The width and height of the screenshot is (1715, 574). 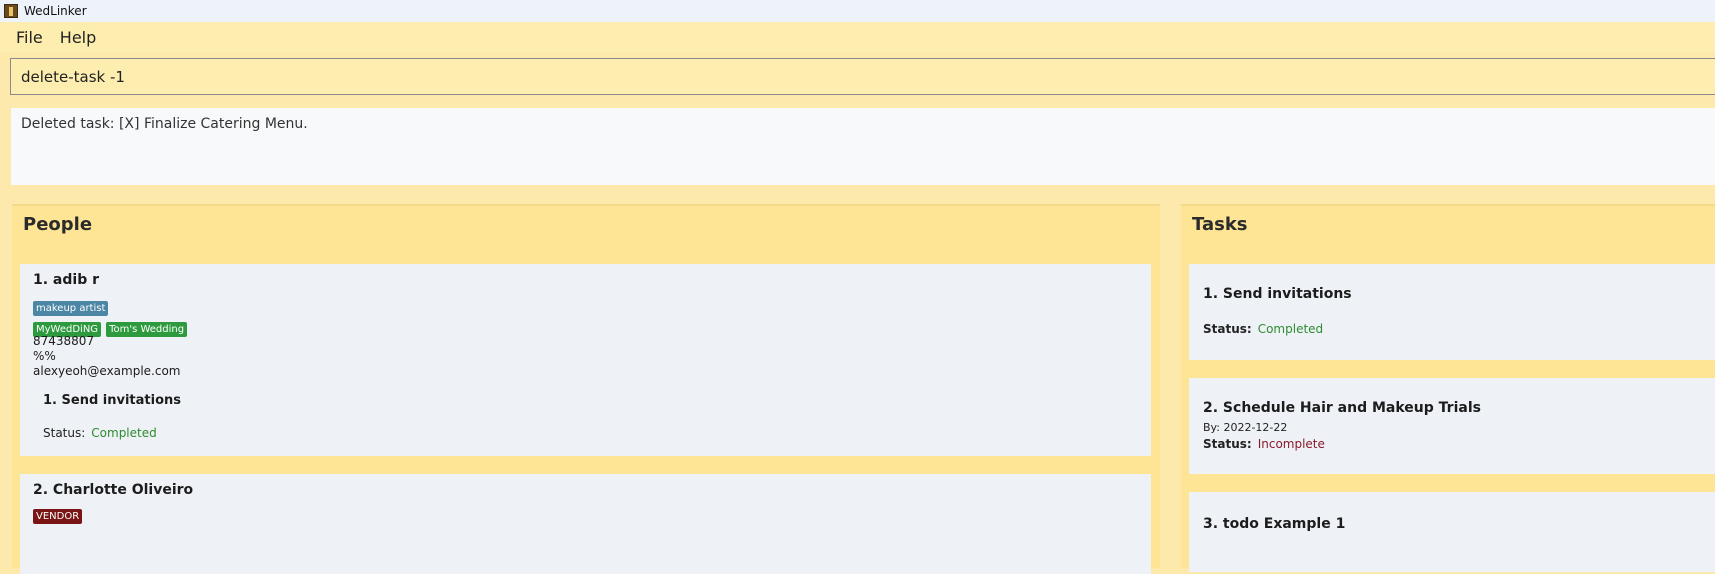 I want to click on person-address: %%, so click(x=44, y=356).